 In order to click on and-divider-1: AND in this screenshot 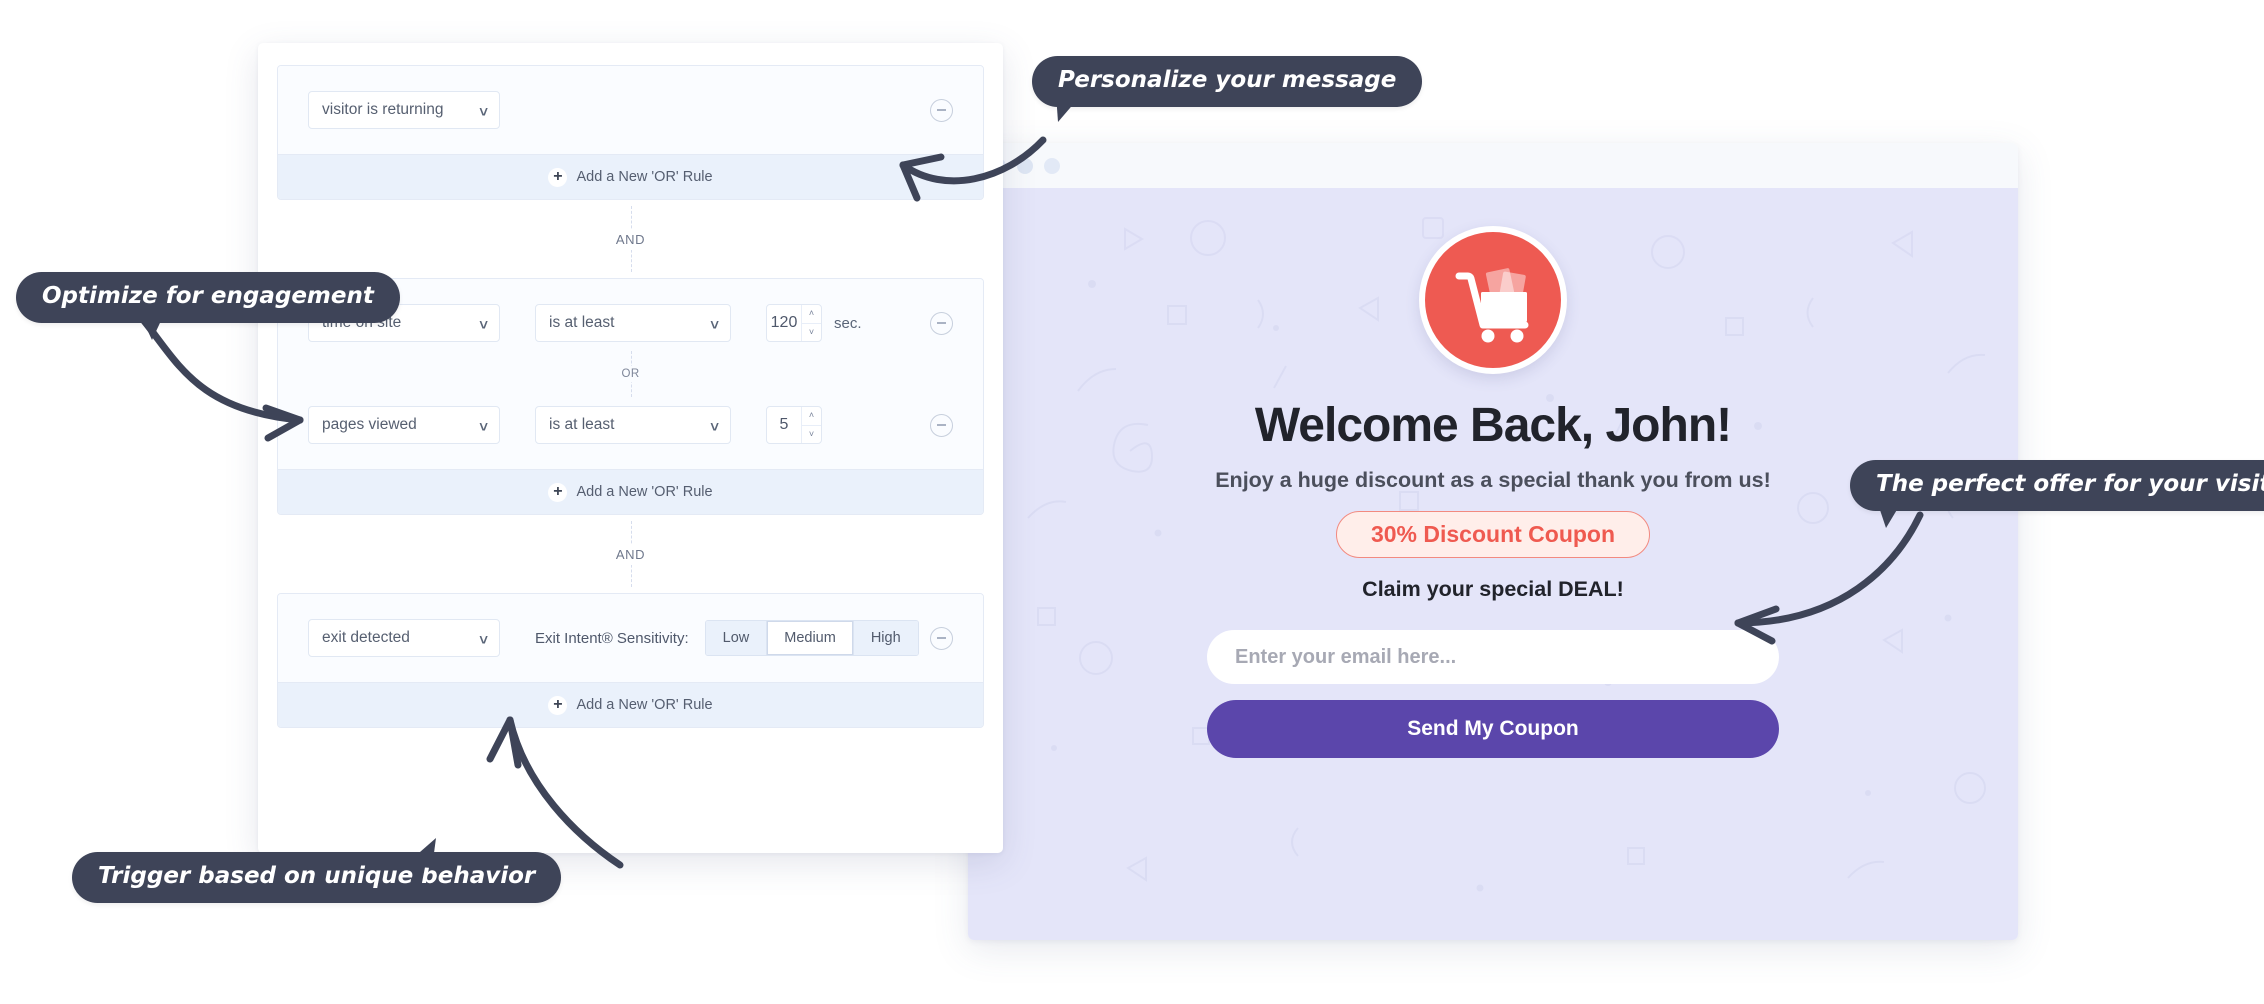, I will do `click(630, 239)`.